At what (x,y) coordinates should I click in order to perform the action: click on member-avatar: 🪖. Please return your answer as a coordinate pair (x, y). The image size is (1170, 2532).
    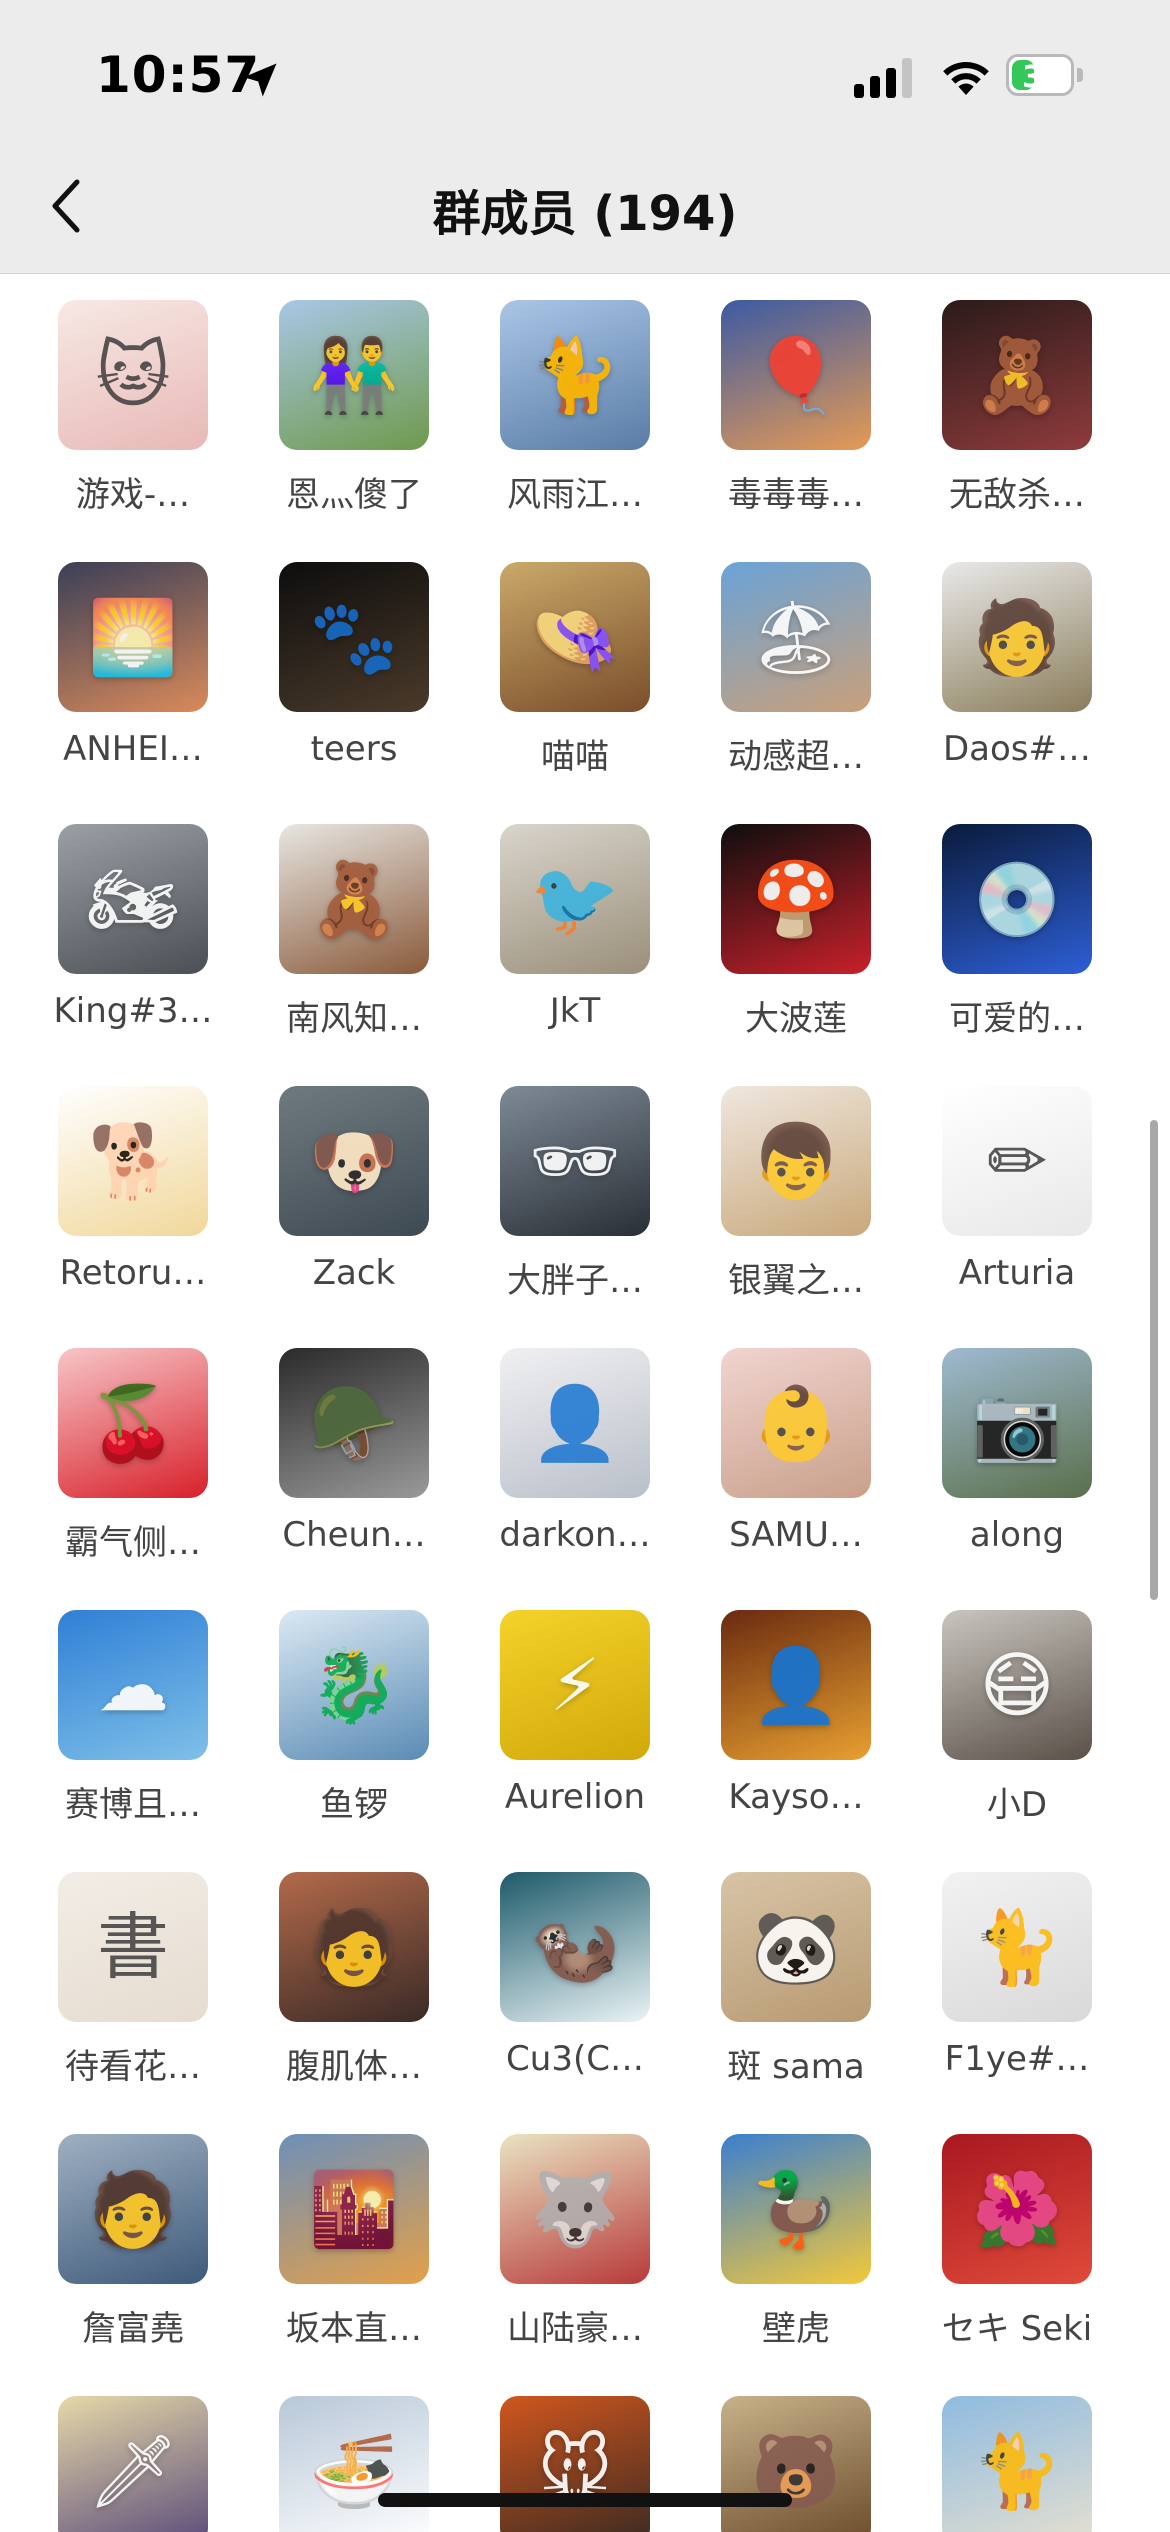
    Looking at the image, I should click on (354, 1423).